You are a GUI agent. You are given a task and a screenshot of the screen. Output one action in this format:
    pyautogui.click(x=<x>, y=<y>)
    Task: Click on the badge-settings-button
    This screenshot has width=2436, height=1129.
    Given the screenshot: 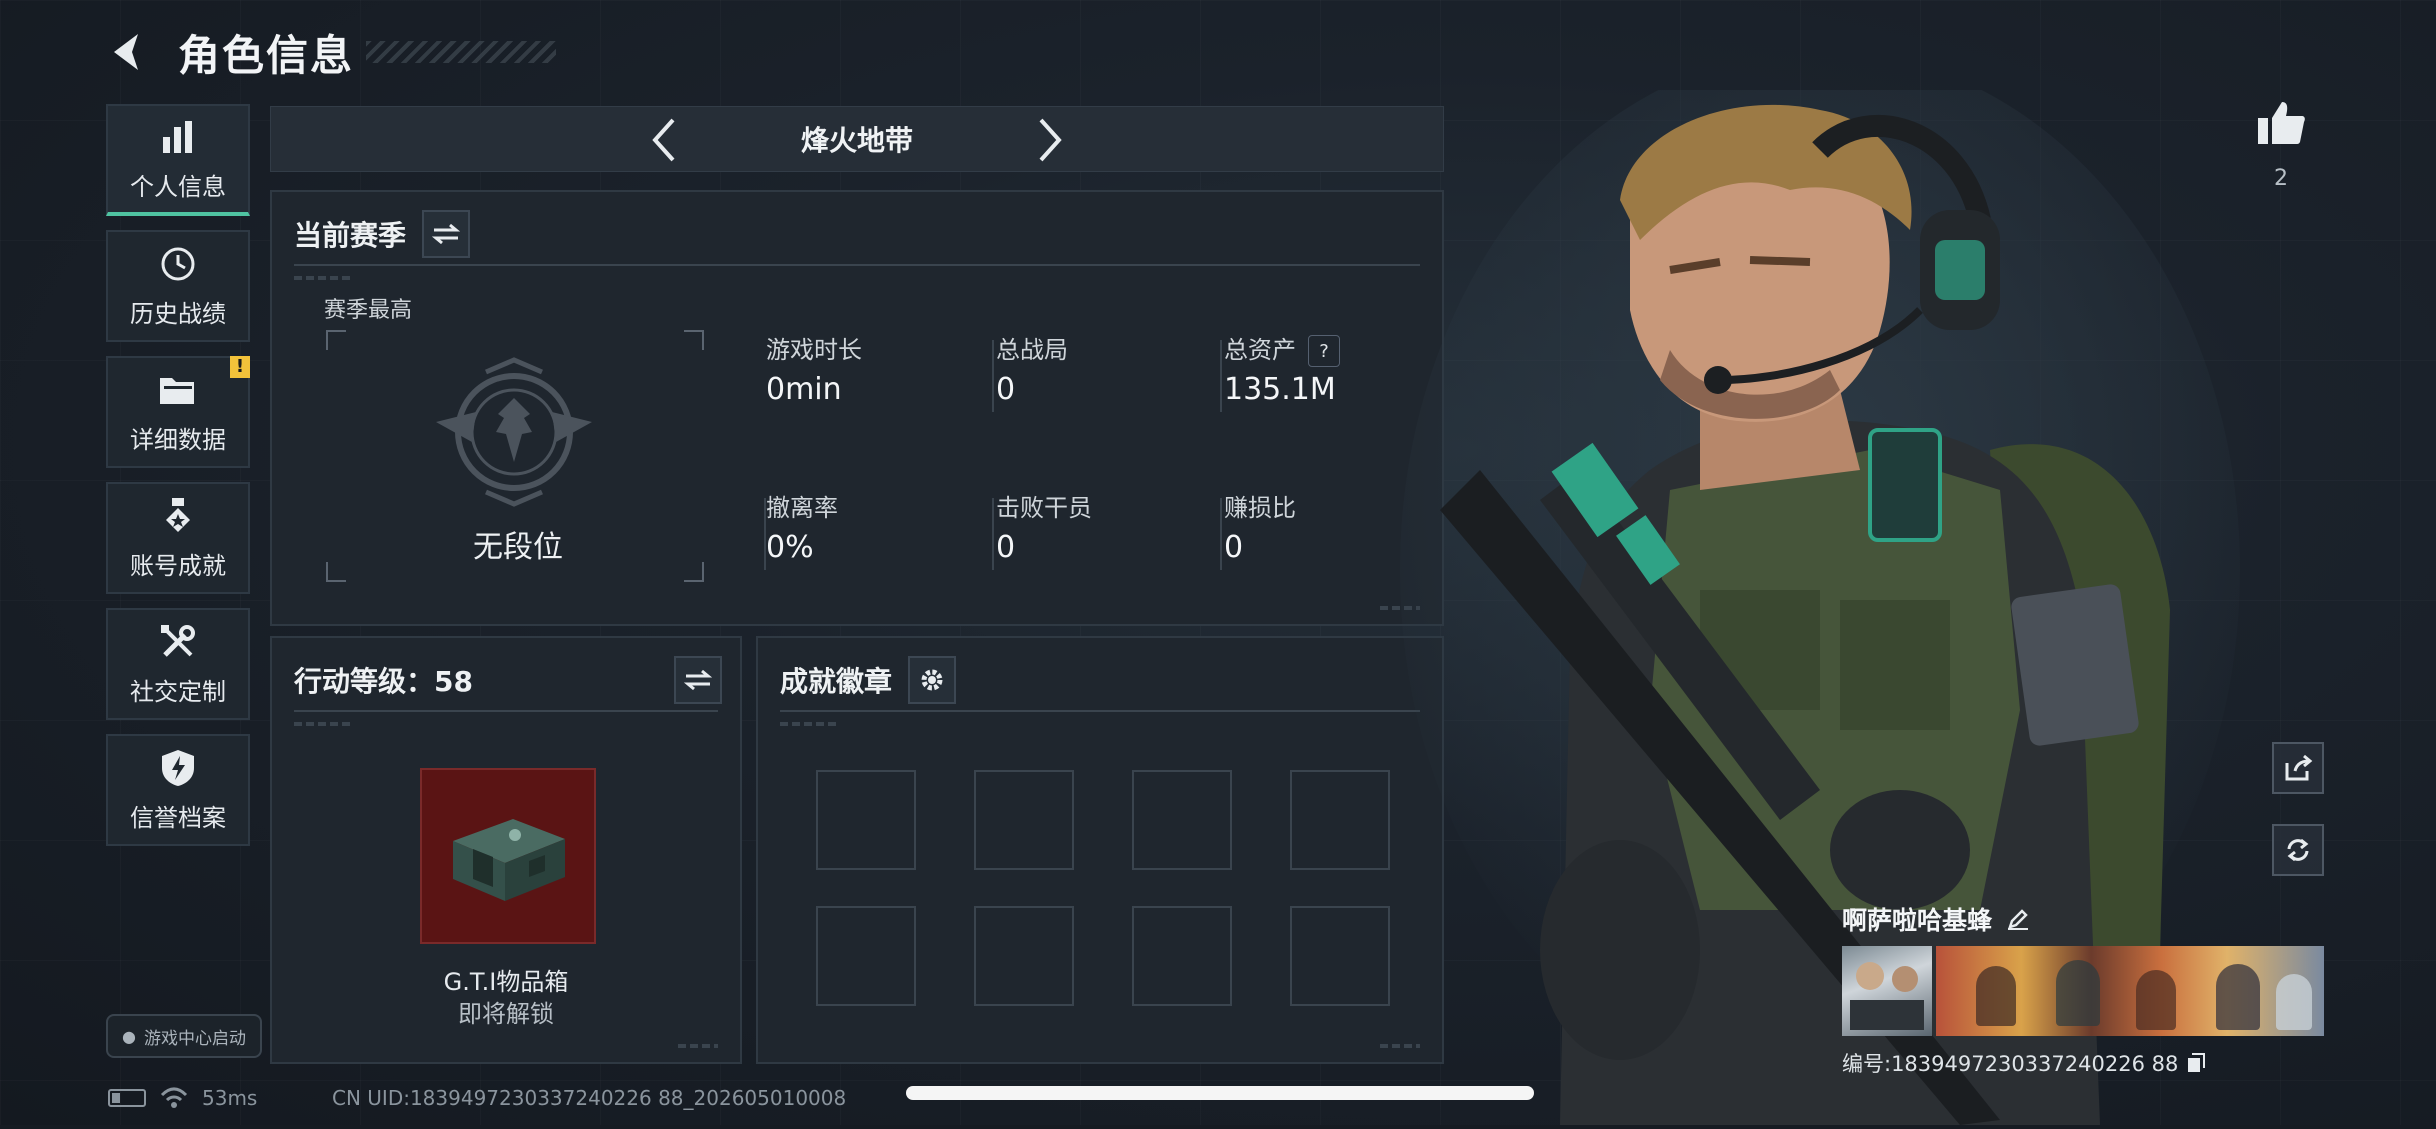 What is the action you would take?
    pyautogui.click(x=932, y=680)
    